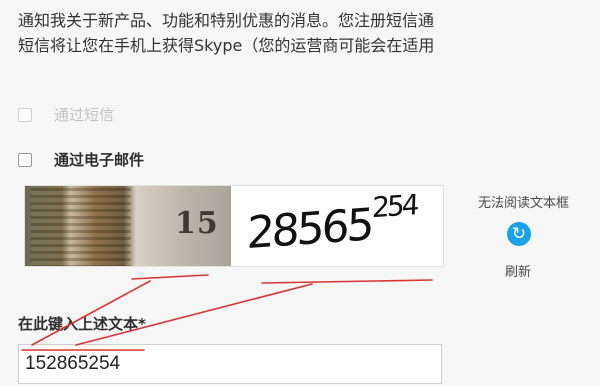  I want to click on captcha-code: 28565254, so click(331, 223).